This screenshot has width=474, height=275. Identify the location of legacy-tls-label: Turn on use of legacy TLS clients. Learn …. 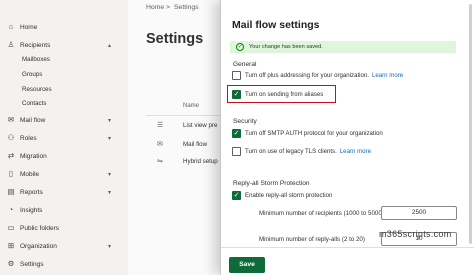
(308, 151).